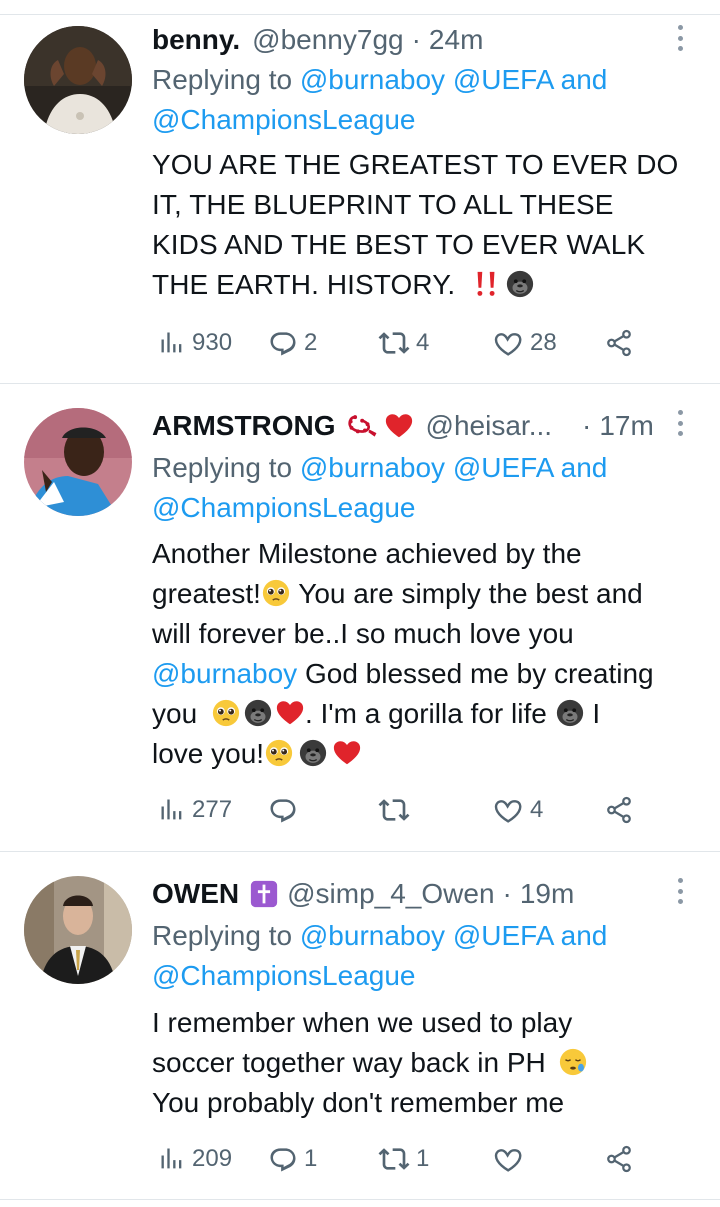 The image size is (720, 1207). I want to click on views-button: 930, so click(195, 343).